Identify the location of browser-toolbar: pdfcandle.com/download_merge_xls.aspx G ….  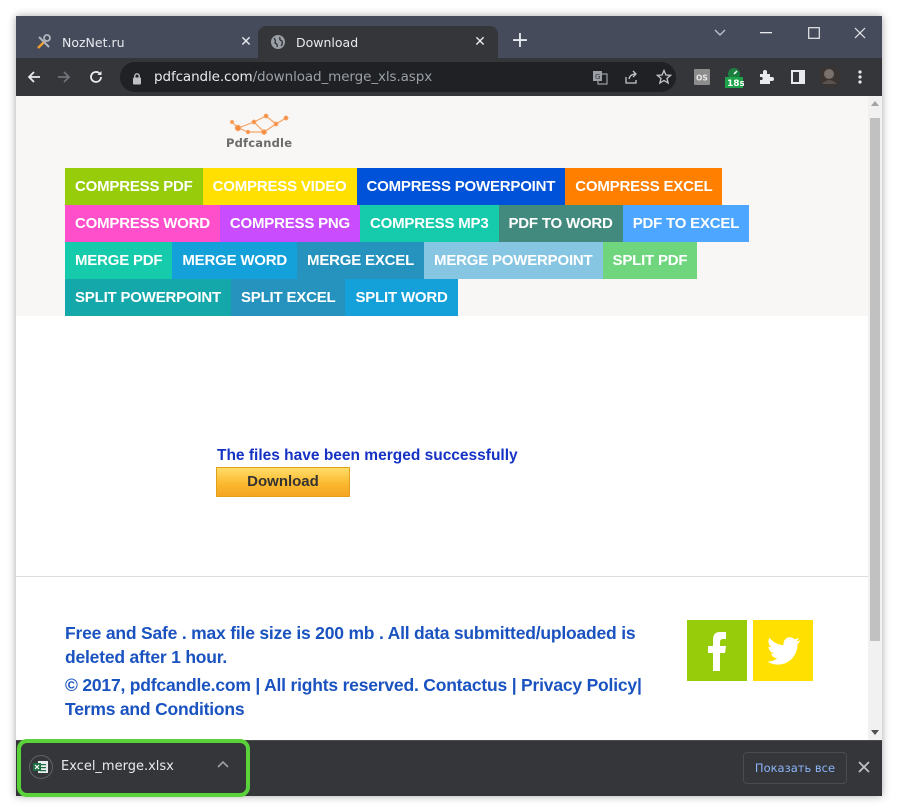
(449, 77).